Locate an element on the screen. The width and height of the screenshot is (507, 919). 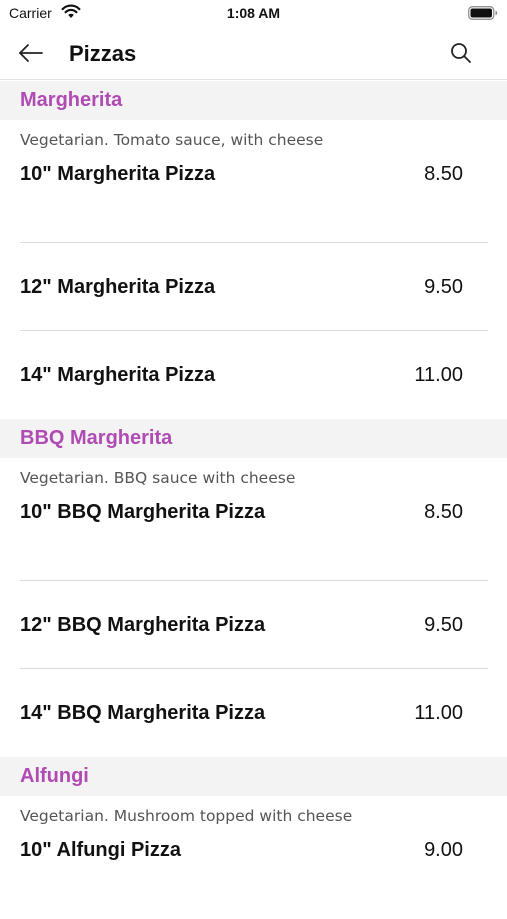
menu-item: 12" Margherita Pizza 9.50 is located at coordinates (254, 287).